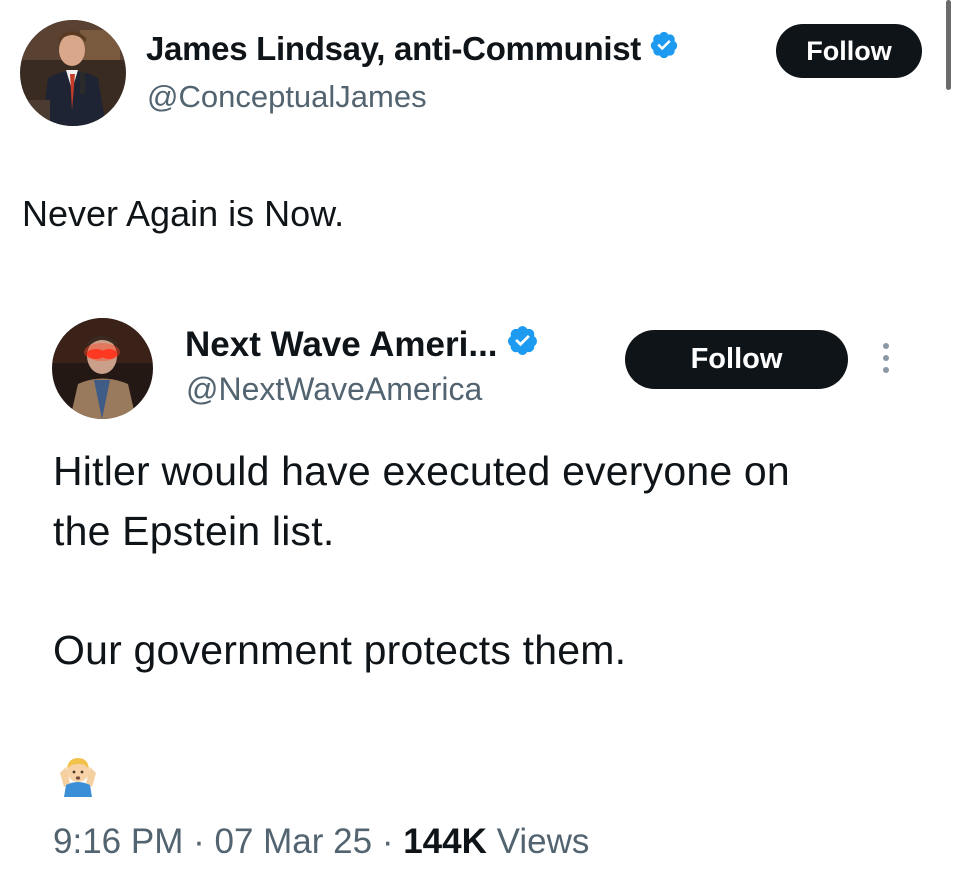 The image size is (960, 874). I want to click on quoted-author-handle: @NextWaveAmerica, so click(334, 389).